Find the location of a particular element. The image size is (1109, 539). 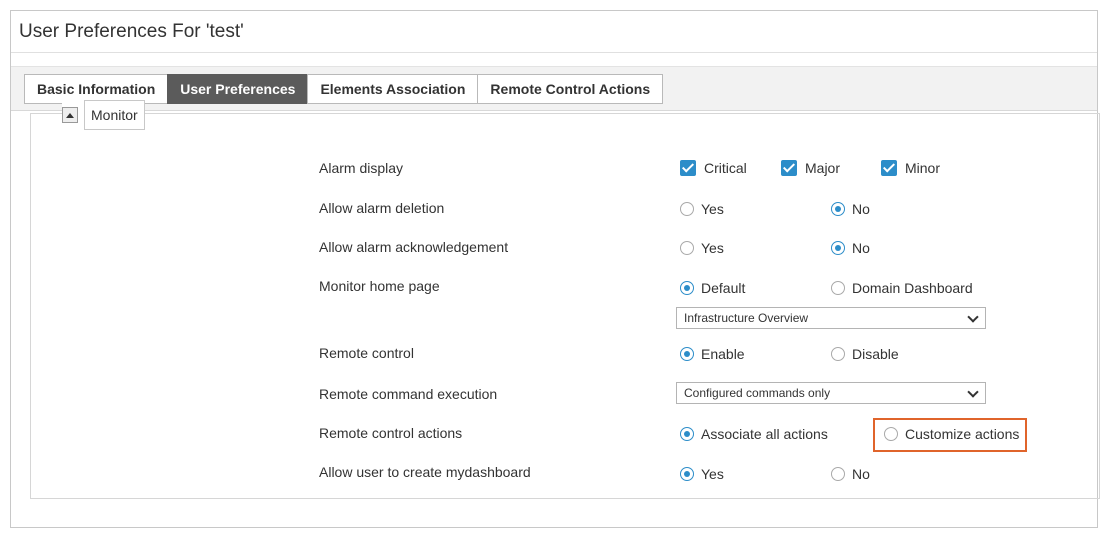

alarm-critical-label: Critical is located at coordinates (725, 168).